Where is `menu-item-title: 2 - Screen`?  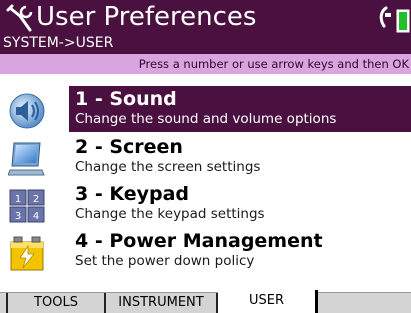 menu-item-title: 2 - Screen is located at coordinates (129, 147).